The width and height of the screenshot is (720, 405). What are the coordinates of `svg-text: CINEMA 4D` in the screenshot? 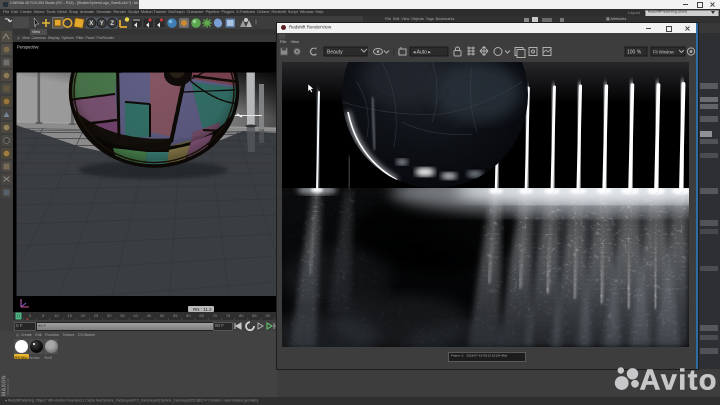 It's located at (8, 386).